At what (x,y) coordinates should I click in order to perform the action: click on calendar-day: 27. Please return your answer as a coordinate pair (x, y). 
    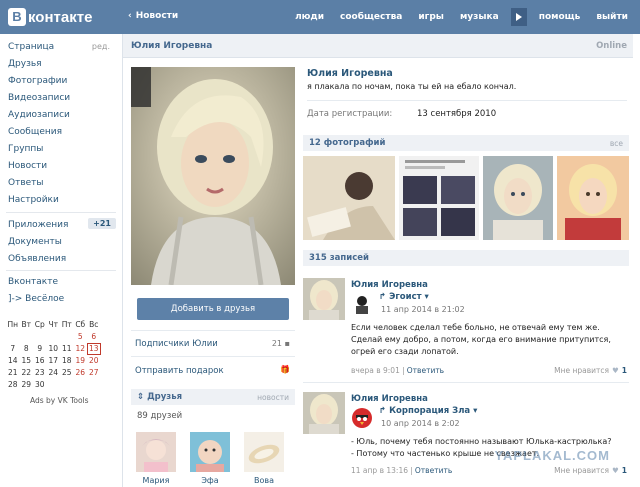
    Looking at the image, I should click on (94, 373).